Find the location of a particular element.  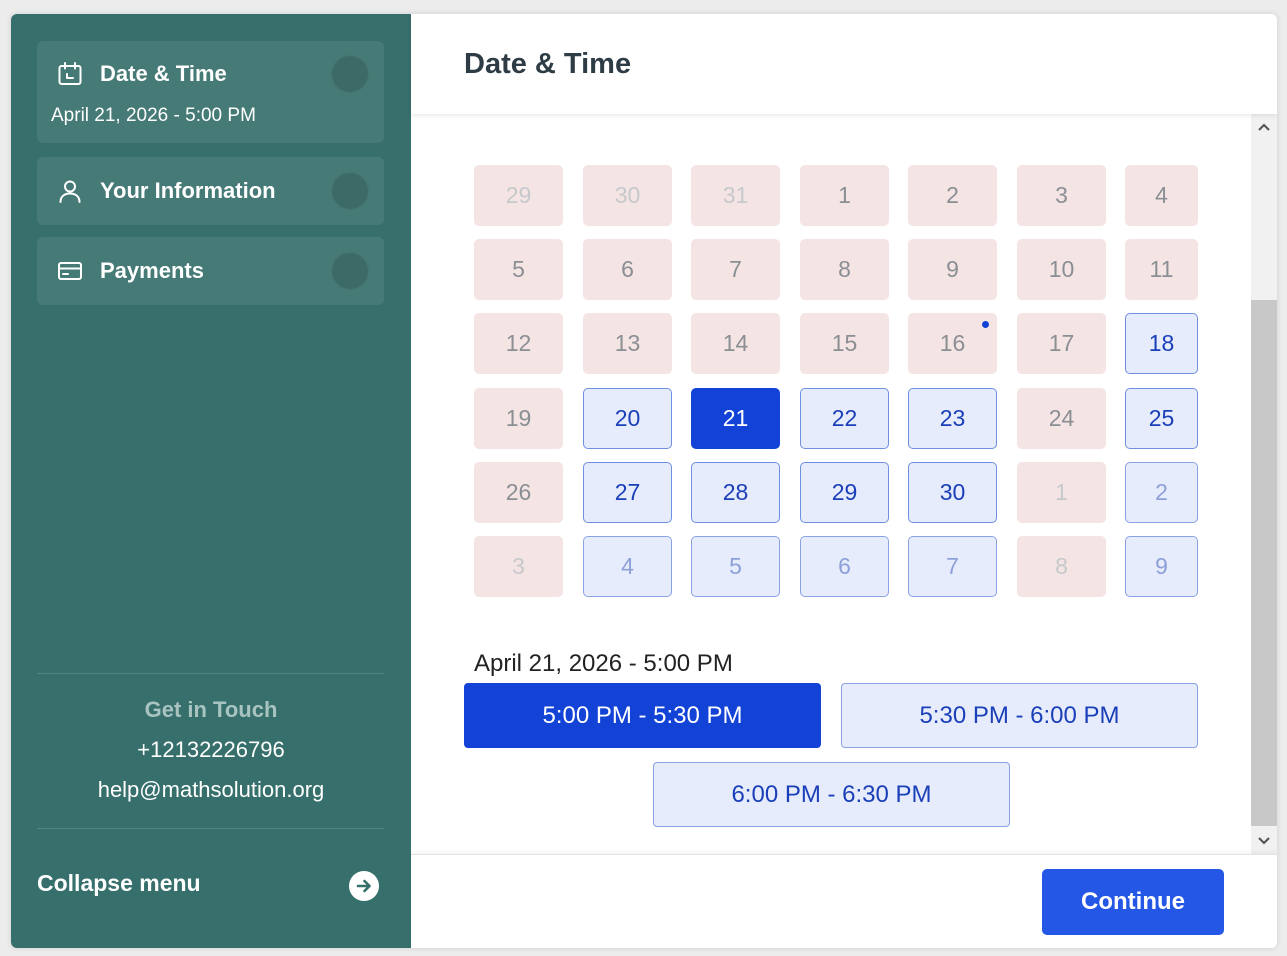

scroll-up-icon is located at coordinates (1264, 127).